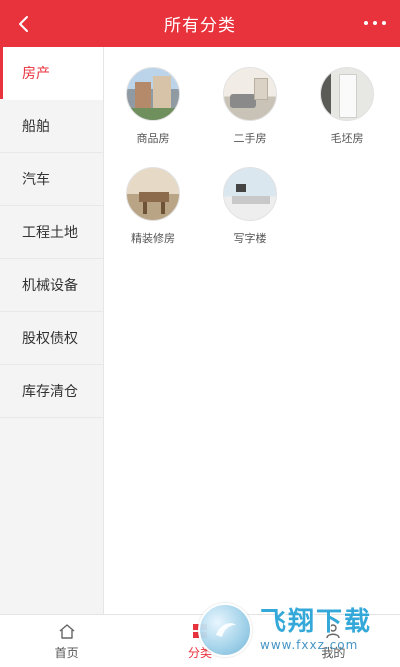 The image size is (400, 667). What do you see at coordinates (67, 631) in the screenshot?
I see `home-icon` at bounding box center [67, 631].